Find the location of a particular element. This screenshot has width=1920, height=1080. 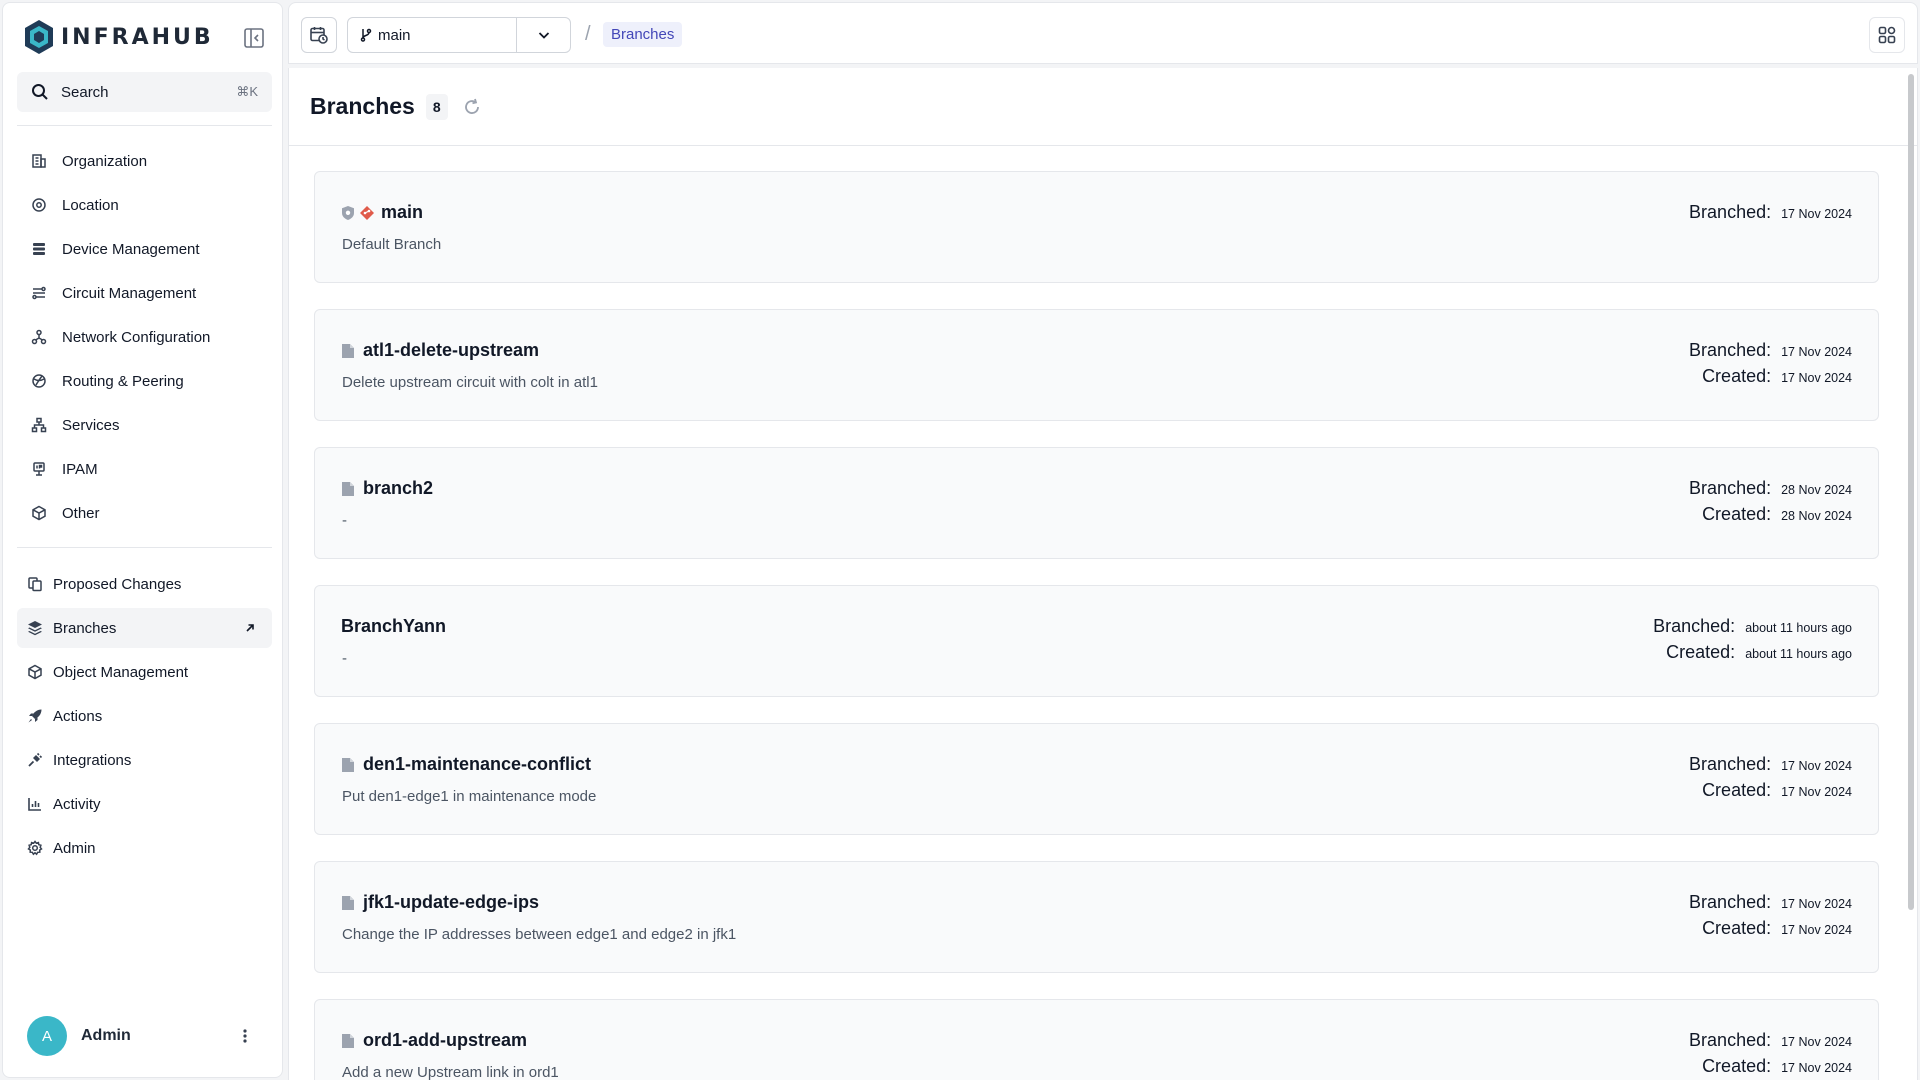

sidebar-item-label: Network Configuration is located at coordinates (136, 337).